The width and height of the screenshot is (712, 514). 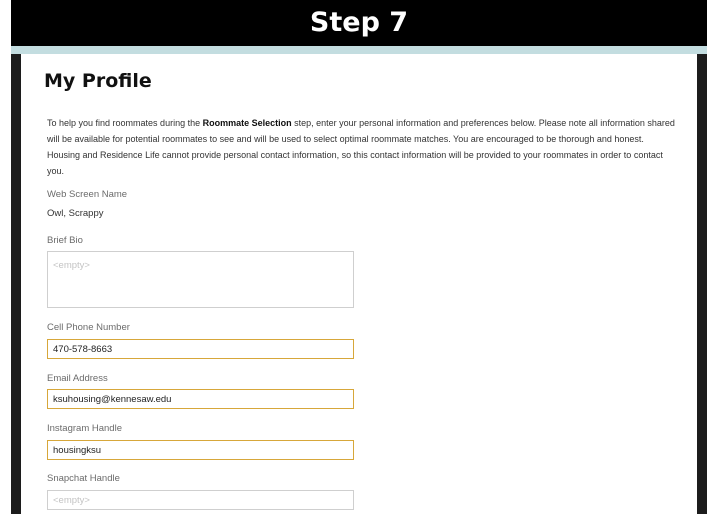 I want to click on snapchat-input, so click(x=200, y=500).